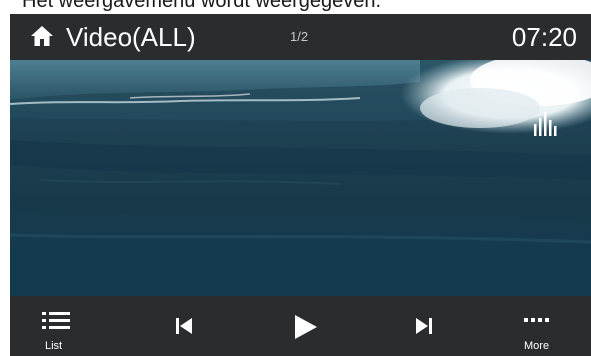 Image resolution: width=591 pixels, height=356 pixels. Describe the element at coordinates (536, 320) in the screenshot. I see `more-dots-icon` at that location.